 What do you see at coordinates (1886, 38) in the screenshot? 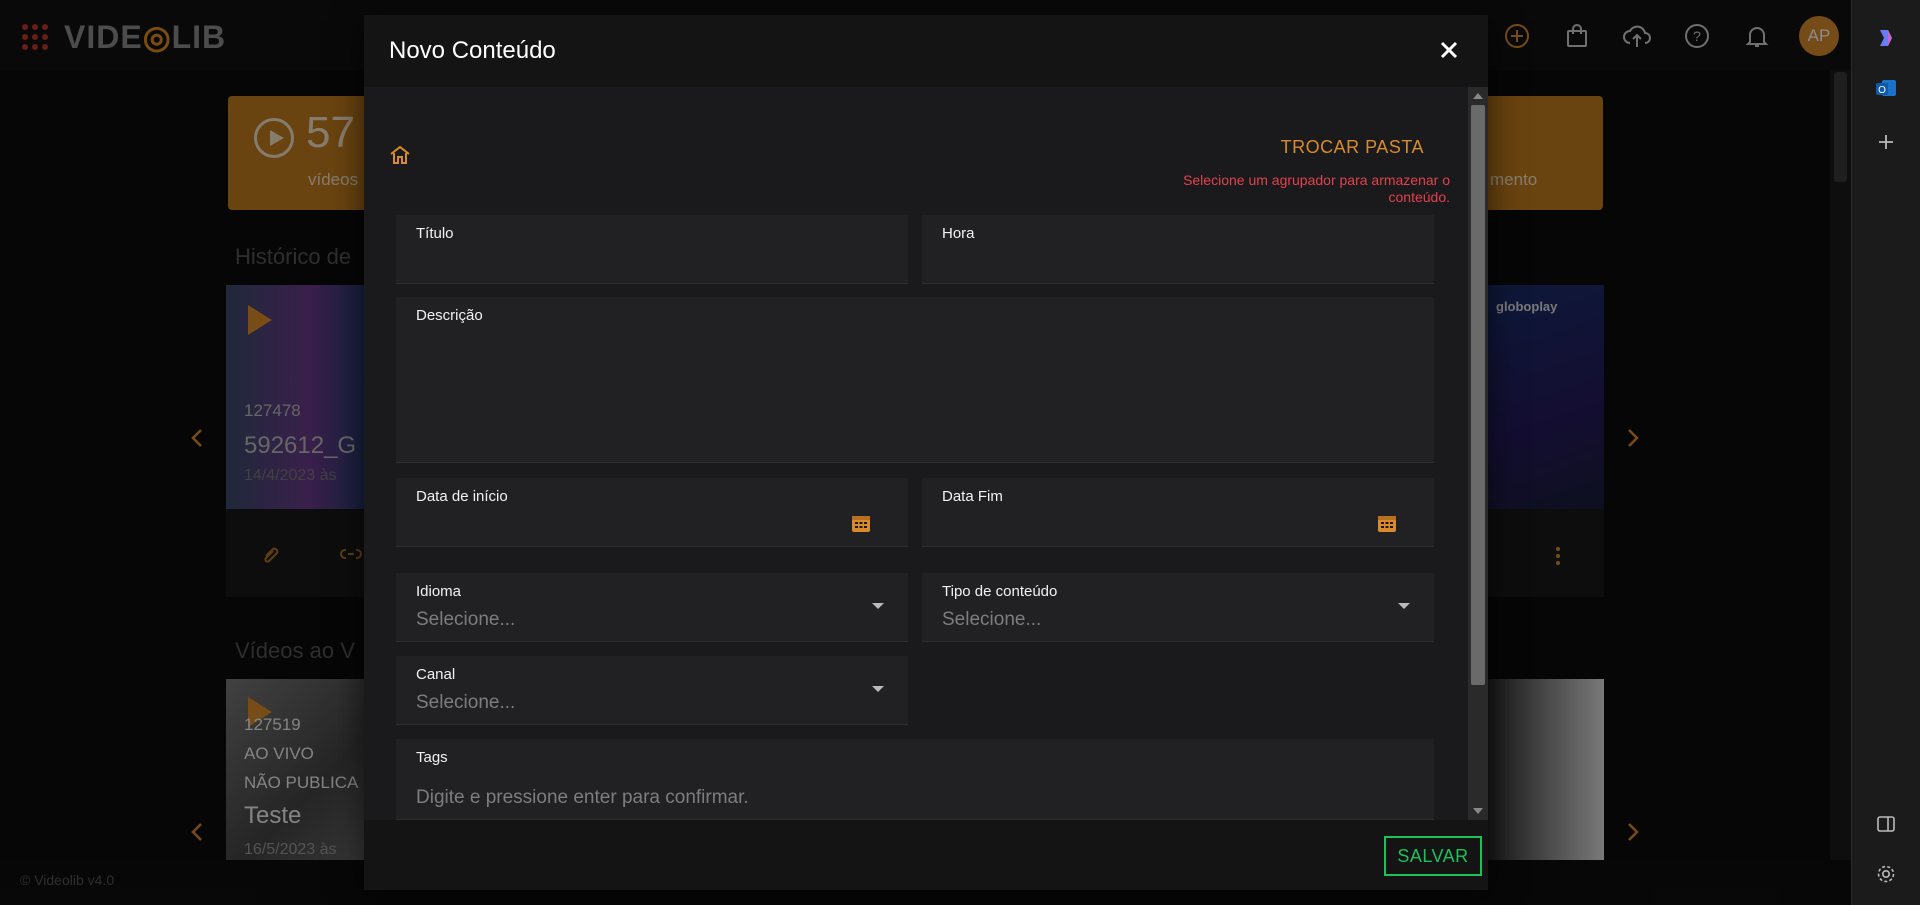
I see `copilot-icon` at bounding box center [1886, 38].